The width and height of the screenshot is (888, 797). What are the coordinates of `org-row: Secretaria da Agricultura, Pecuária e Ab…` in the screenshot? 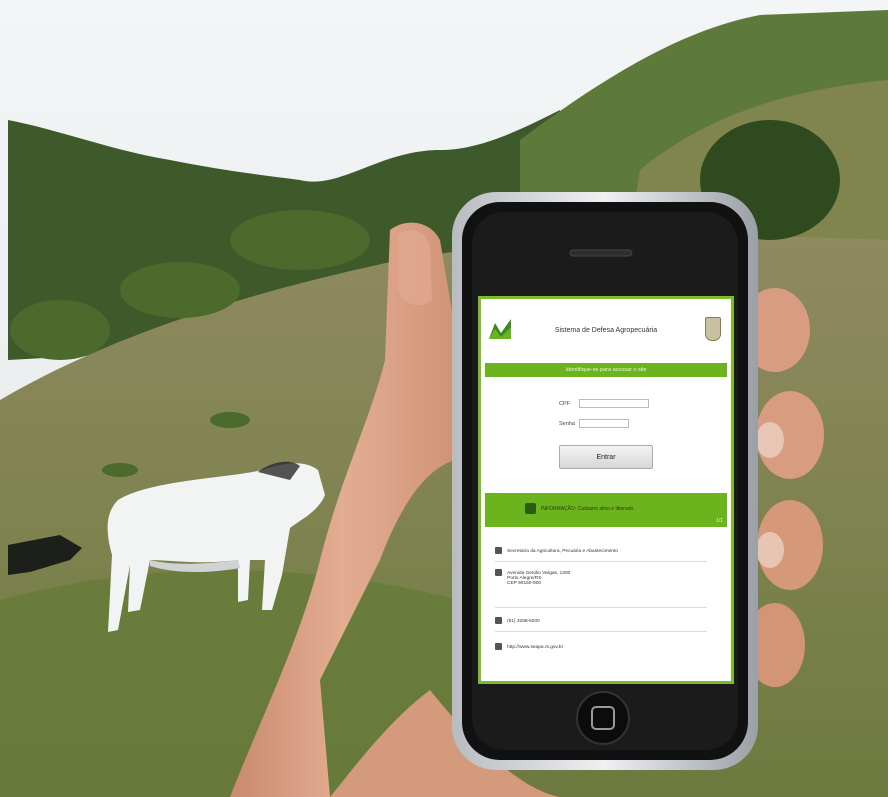 It's located at (606, 550).